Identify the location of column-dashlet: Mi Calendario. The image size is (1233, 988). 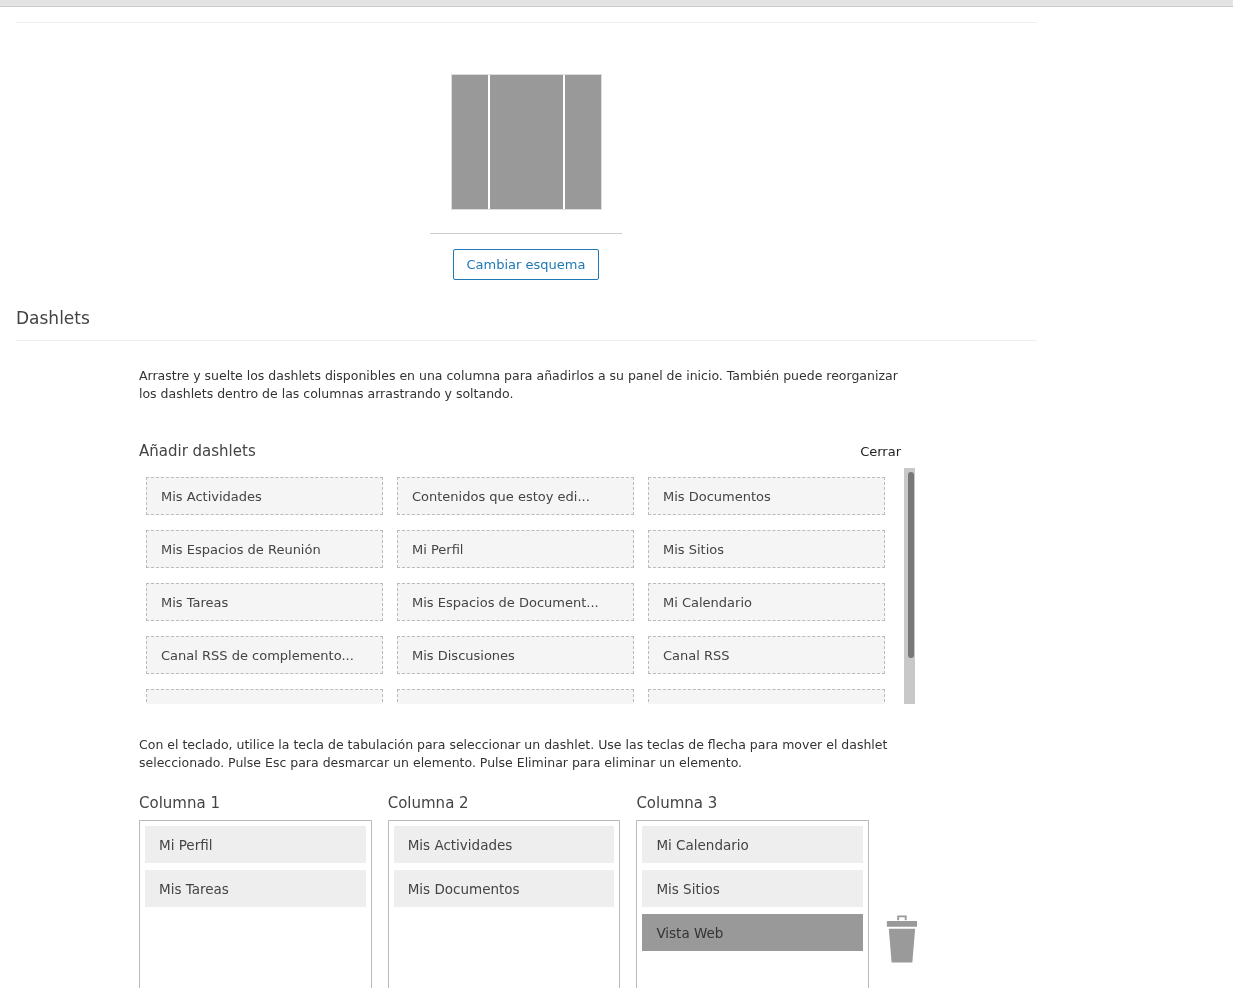
(753, 844).